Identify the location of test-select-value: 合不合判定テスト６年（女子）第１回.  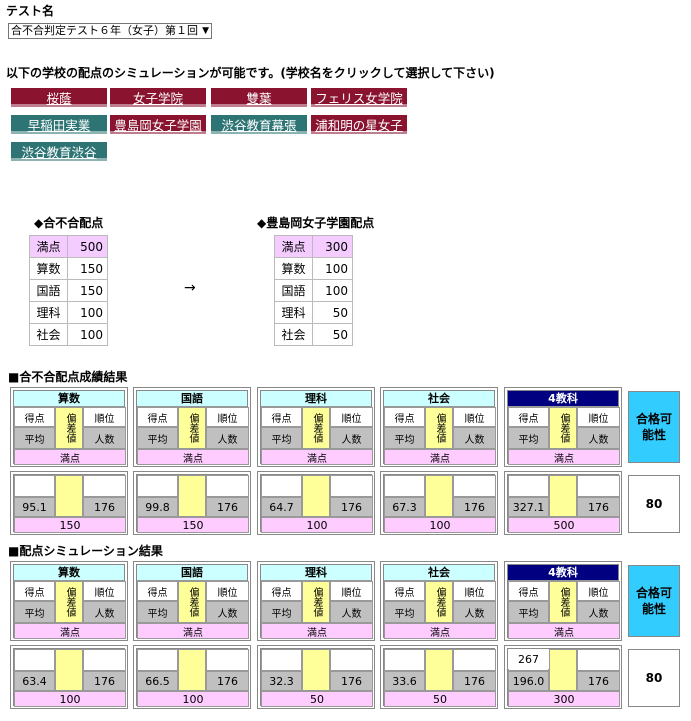
(104, 30).